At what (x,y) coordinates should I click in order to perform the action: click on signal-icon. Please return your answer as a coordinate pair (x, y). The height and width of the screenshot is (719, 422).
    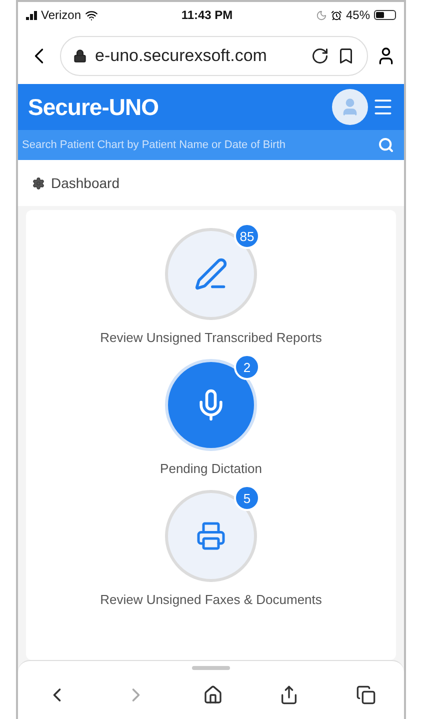
    Looking at the image, I should click on (31, 15).